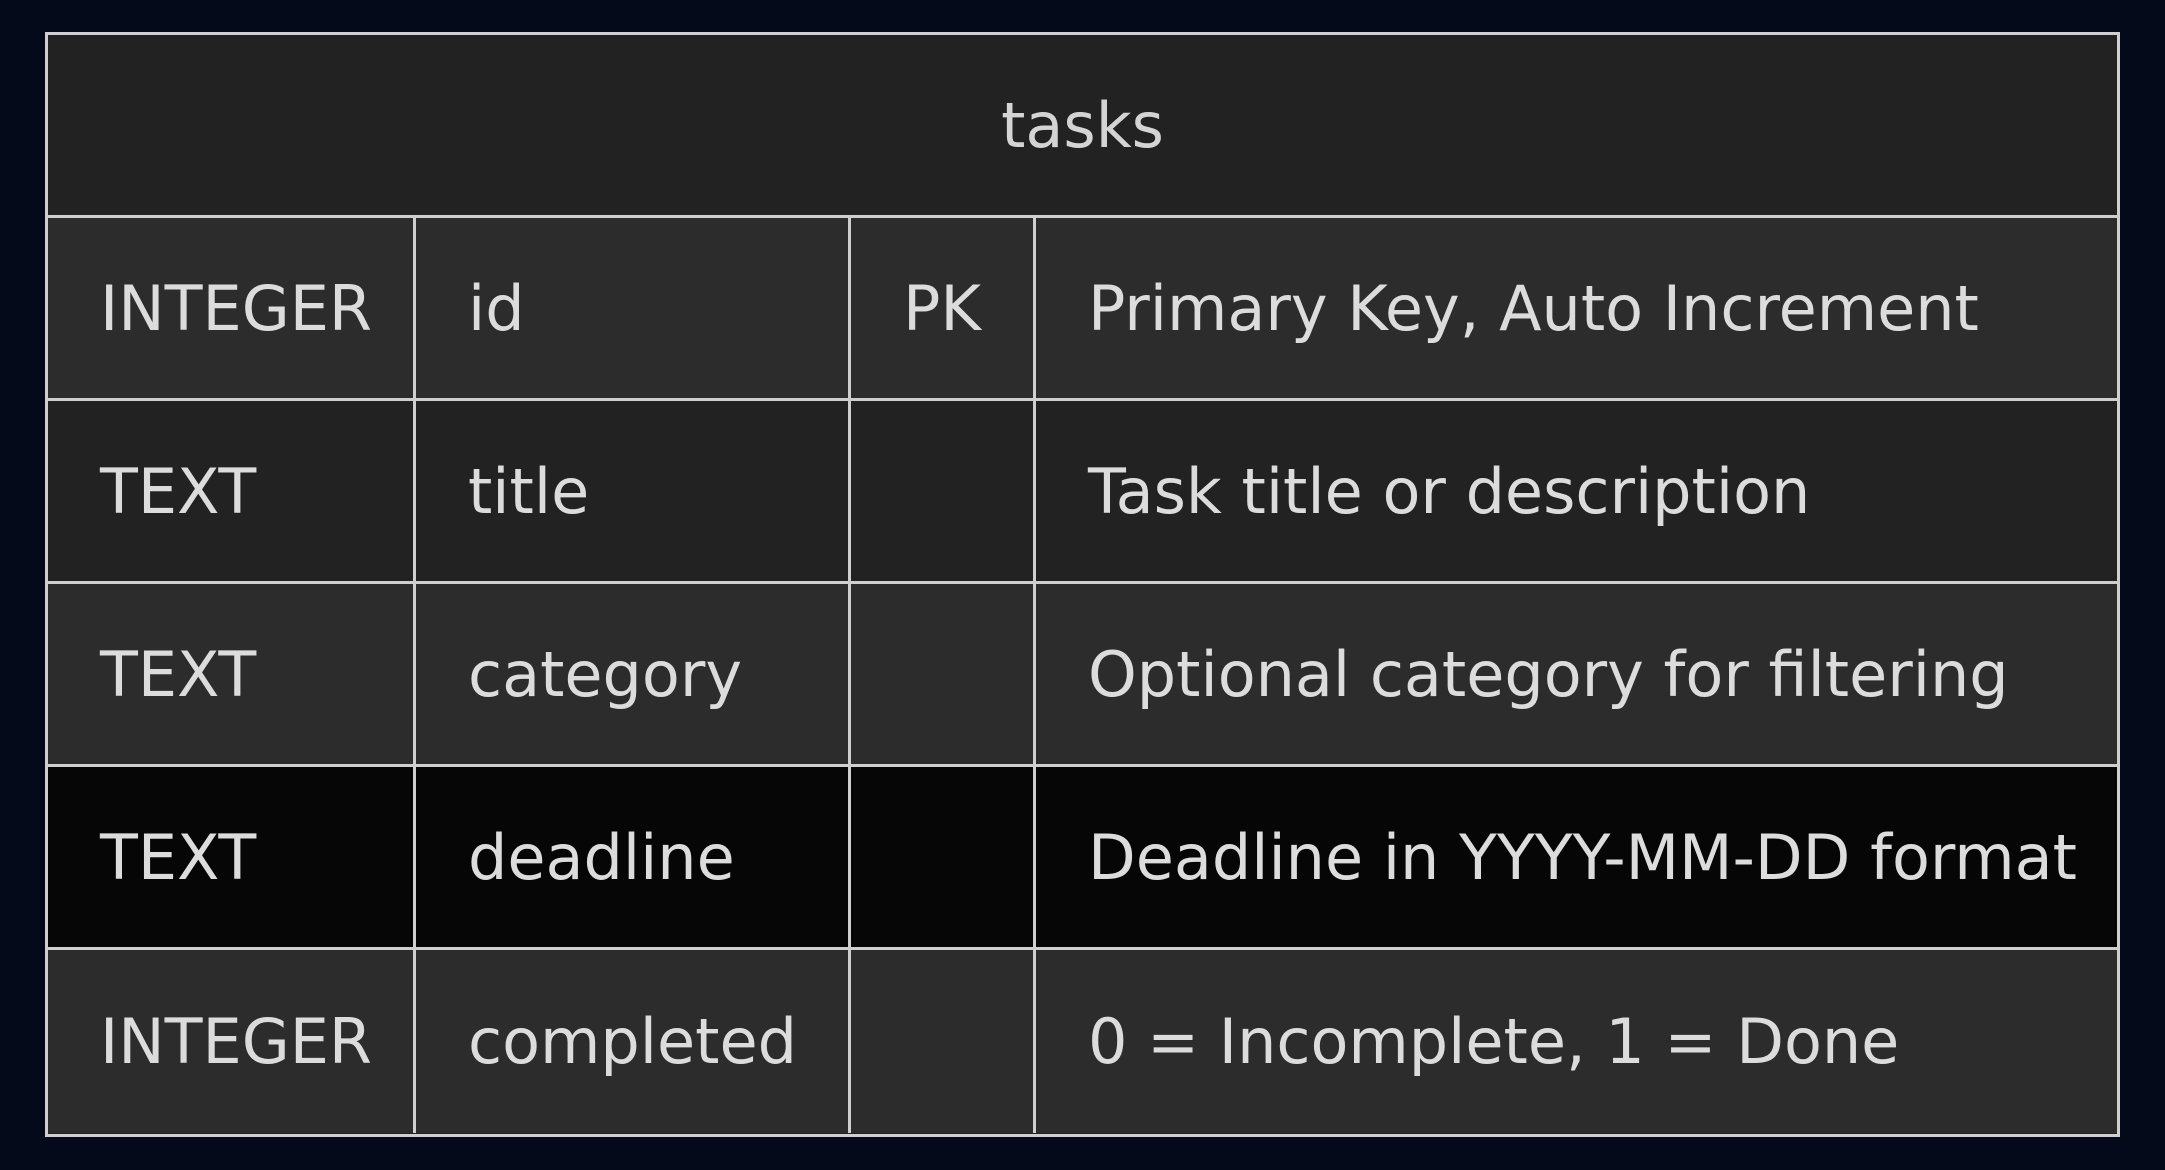 This screenshot has height=1170, width=2165. What do you see at coordinates (1533, 308) in the screenshot?
I see `attribute-comment: Primary Key, Auto Increment` at bounding box center [1533, 308].